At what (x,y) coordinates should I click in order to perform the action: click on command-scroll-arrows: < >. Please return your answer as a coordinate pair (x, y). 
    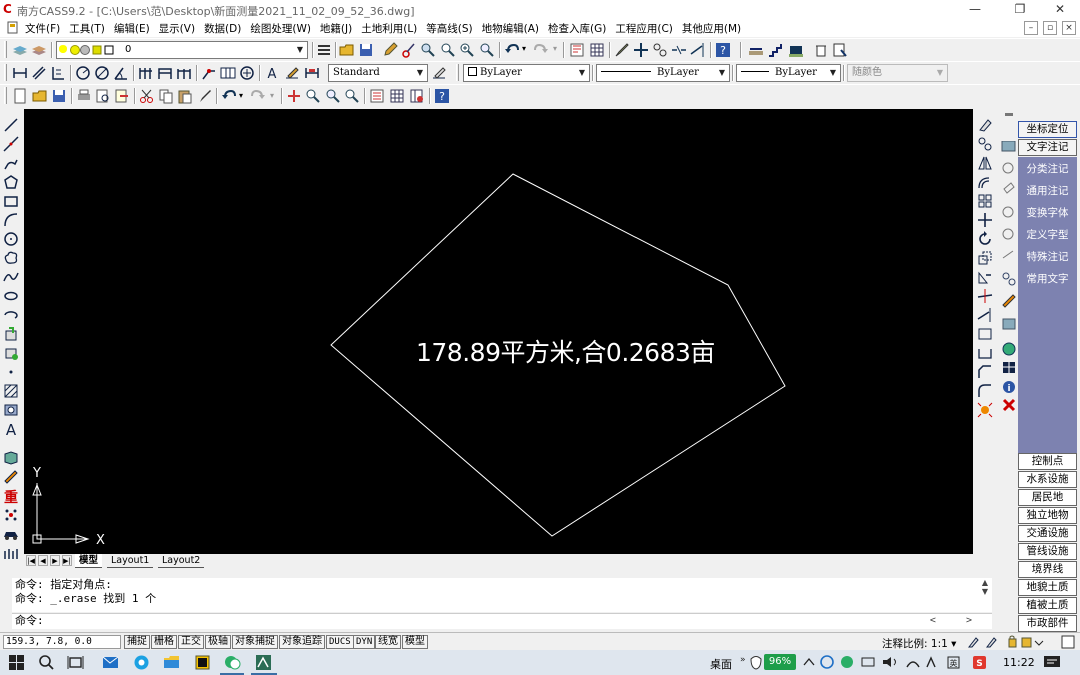
    Looking at the image, I should click on (951, 621).